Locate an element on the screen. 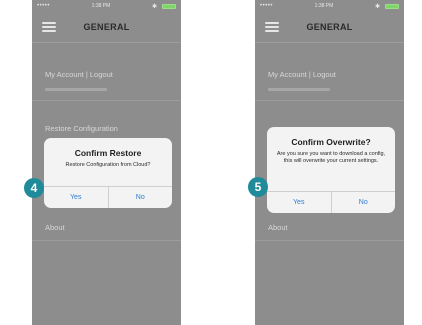 Image resolution: width=422 pixels, height=325 pixels. dialog-message: Restore Configuration from Cloud? is located at coordinates (108, 165).